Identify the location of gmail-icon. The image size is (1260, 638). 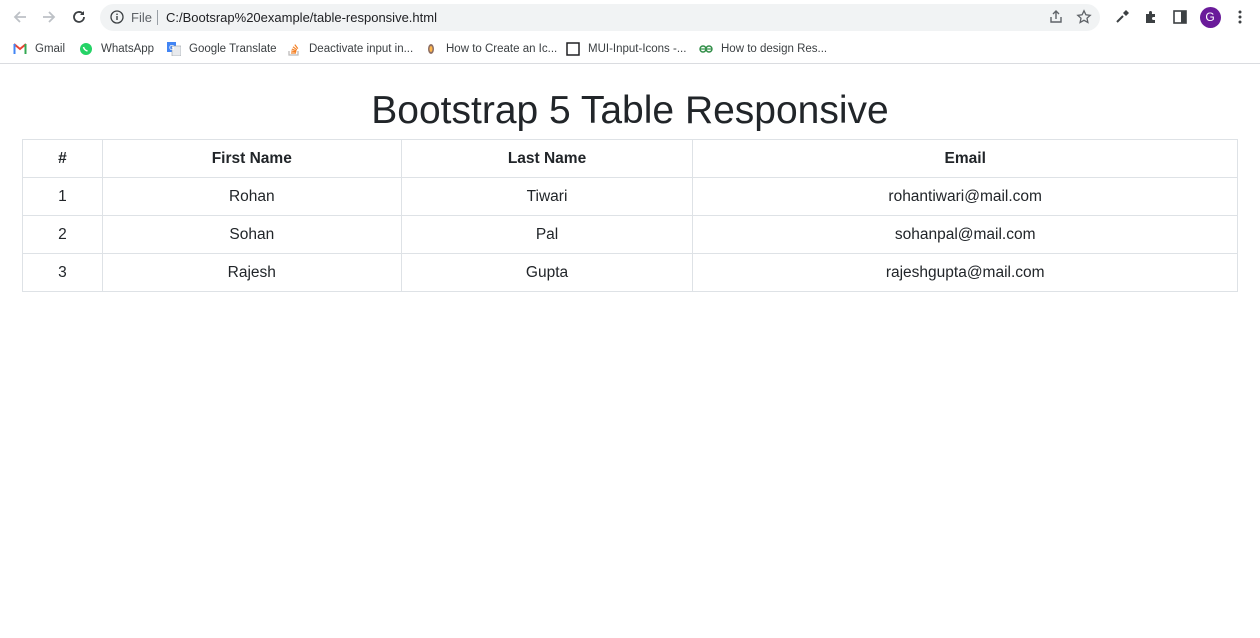
(20, 49).